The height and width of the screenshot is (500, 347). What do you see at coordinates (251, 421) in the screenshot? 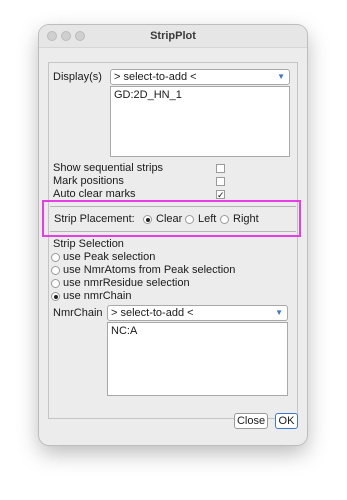
I see `close-button: Close` at bounding box center [251, 421].